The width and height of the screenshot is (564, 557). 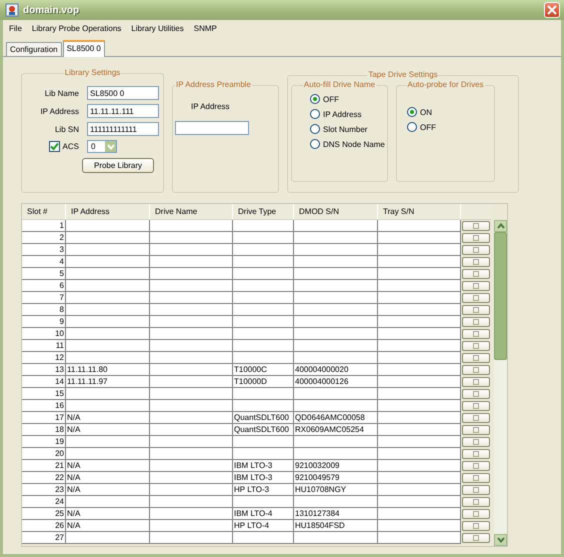 I want to click on table-cell: 6, so click(x=44, y=286).